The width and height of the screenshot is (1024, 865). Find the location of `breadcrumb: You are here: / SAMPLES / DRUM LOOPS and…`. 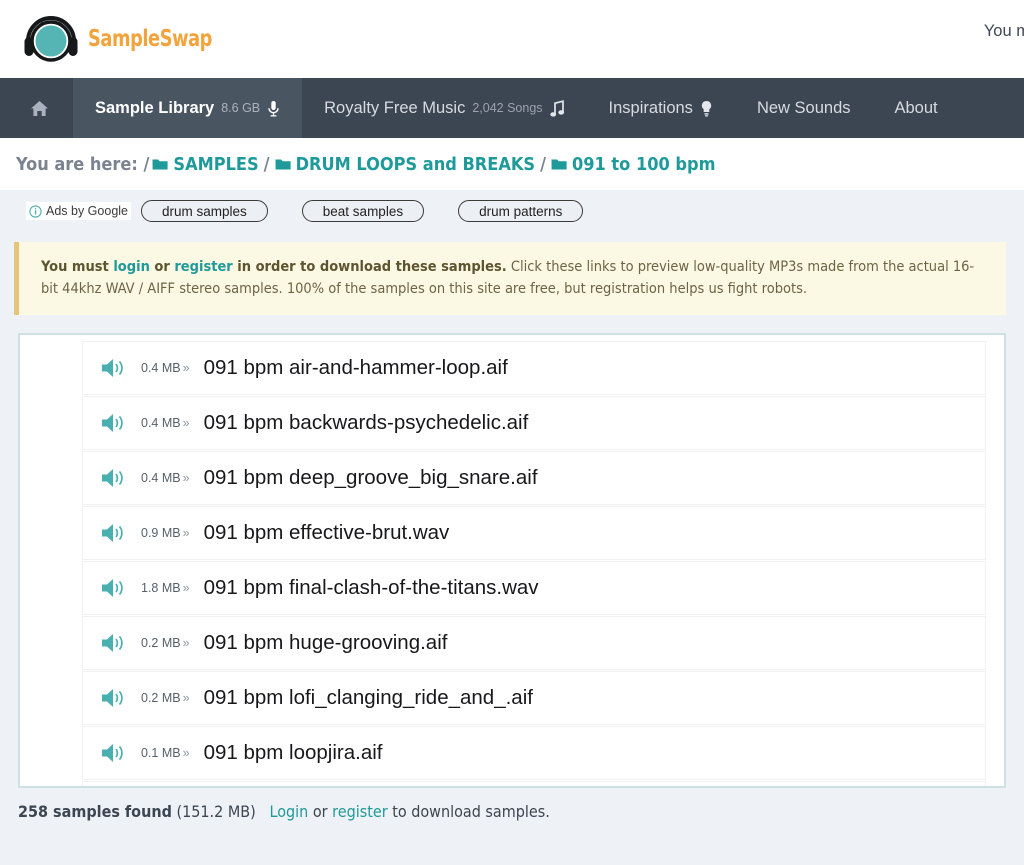

breadcrumb: You are here: / SAMPLES / DRUM LOOPS and… is located at coordinates (512, 164).